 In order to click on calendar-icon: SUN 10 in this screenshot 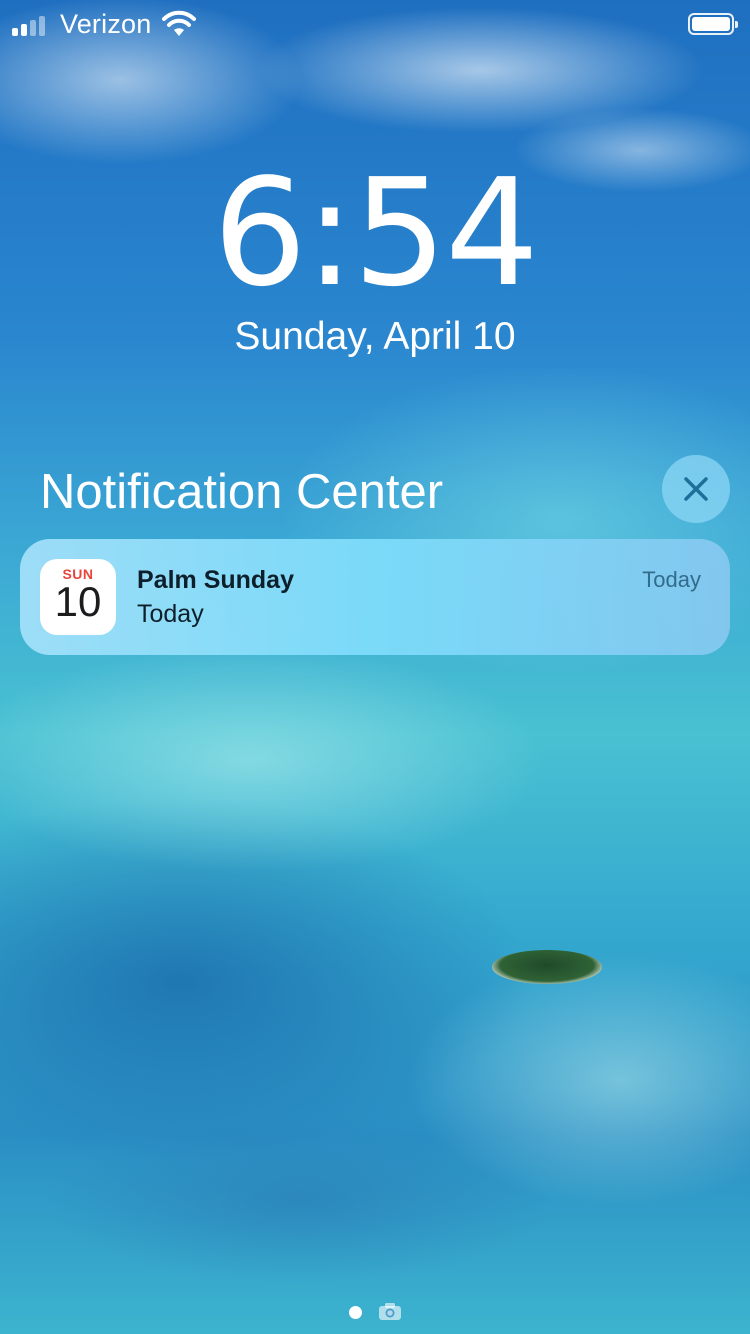, I will do `click(78, 597)`.